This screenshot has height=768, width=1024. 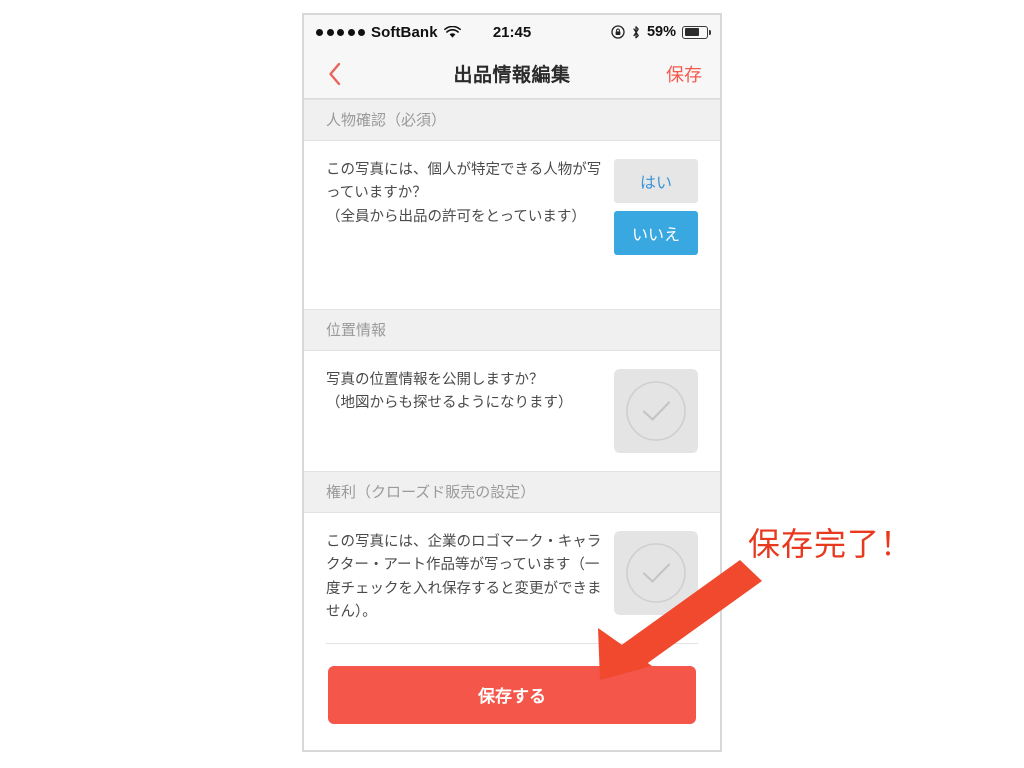 I want to click on status-bar: SoftBank 21:45 59%, so click(x=512, y=32).